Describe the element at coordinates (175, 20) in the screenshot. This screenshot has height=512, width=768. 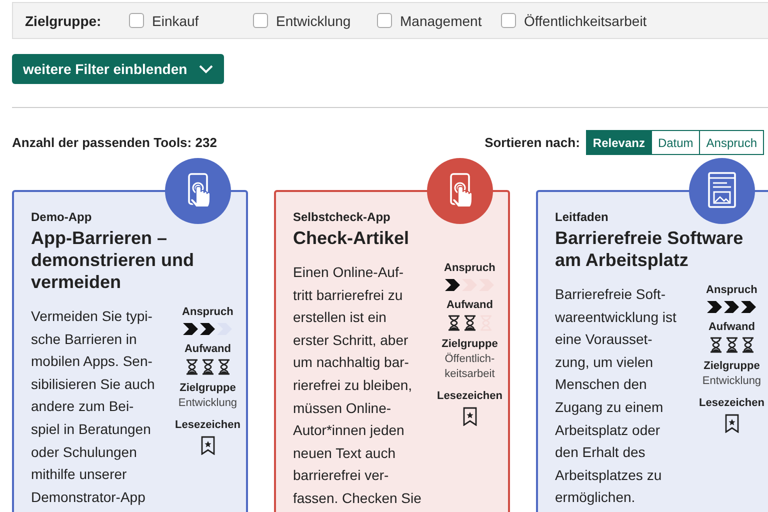
I see `checkbox-label: Einkauf` at that location.